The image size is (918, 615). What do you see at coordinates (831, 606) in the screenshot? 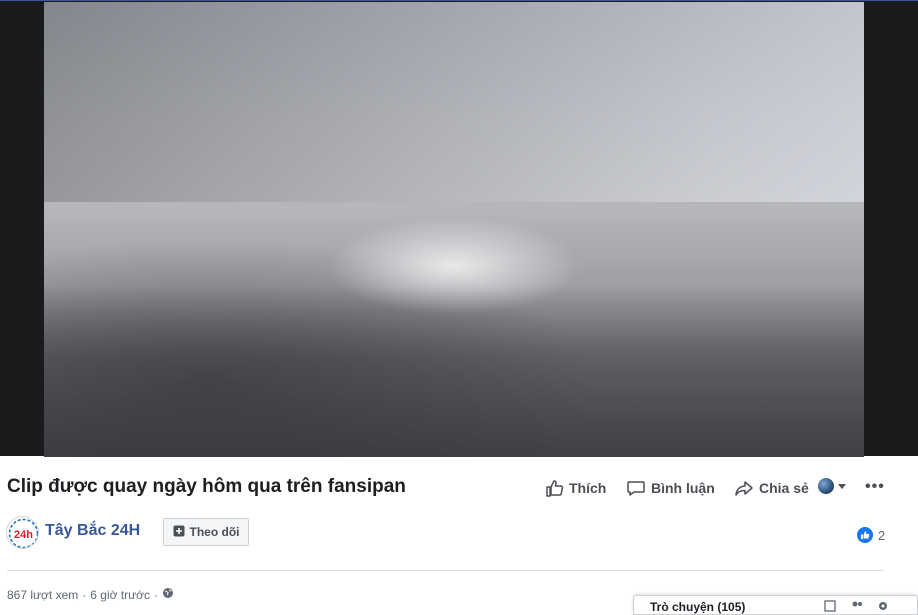
I see `new-message-icon` at bounding box center [831, 606].